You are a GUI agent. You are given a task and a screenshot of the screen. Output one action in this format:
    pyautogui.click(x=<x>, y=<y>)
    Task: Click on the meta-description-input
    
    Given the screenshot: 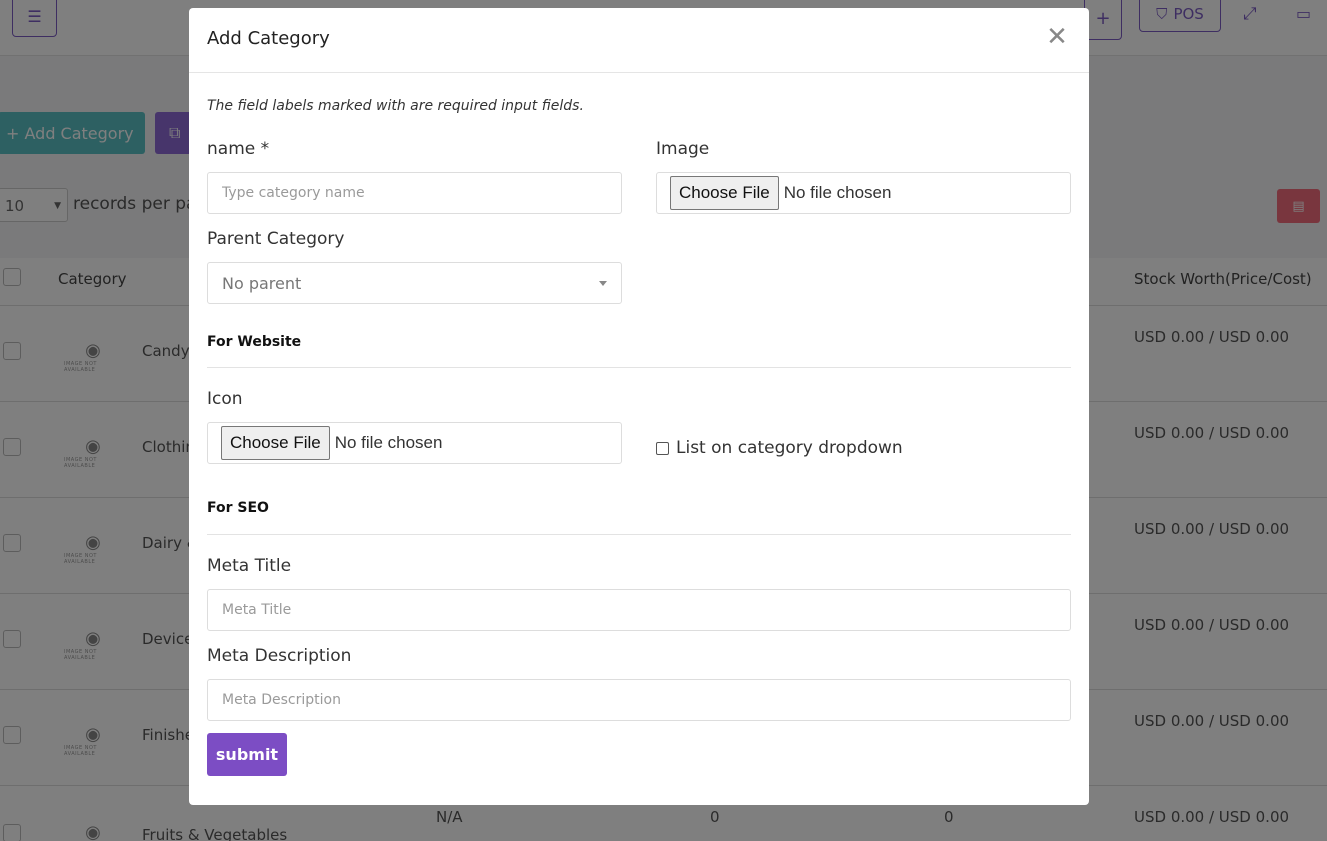 What is the action you would take?
    pyautogui.click(x=639, y=700)
    